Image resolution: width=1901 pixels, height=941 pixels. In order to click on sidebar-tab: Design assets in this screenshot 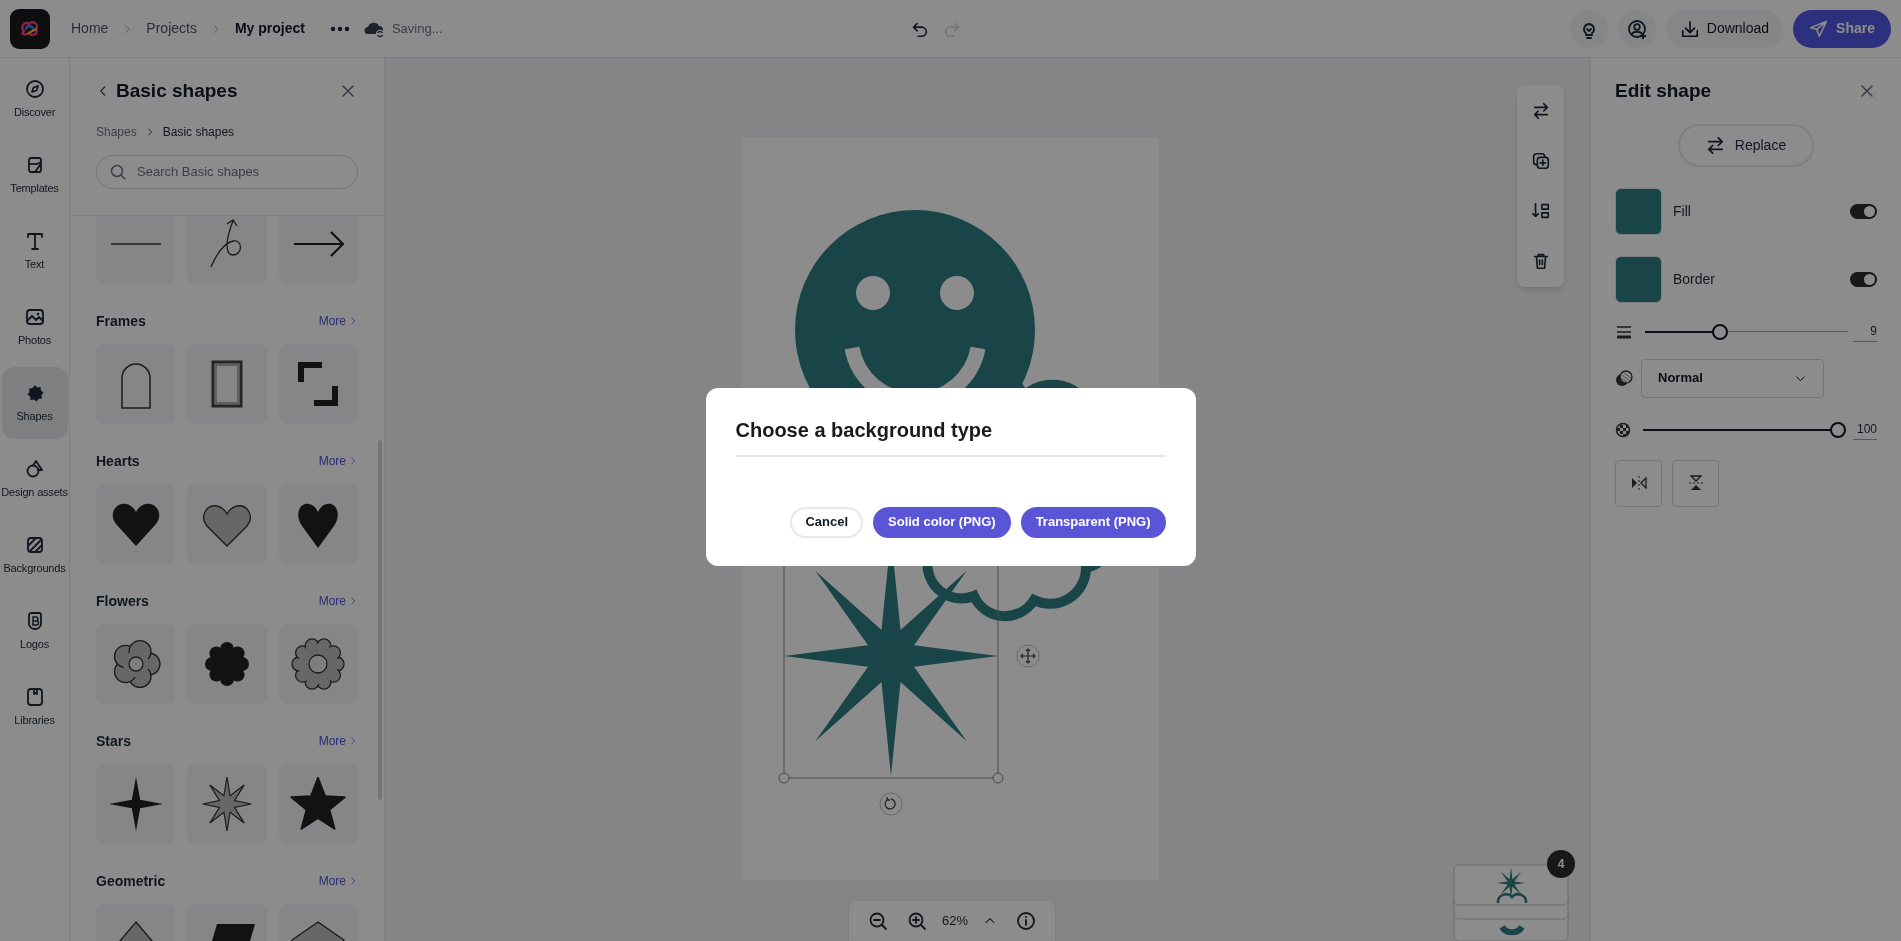, I will do `click(34, 479)`.